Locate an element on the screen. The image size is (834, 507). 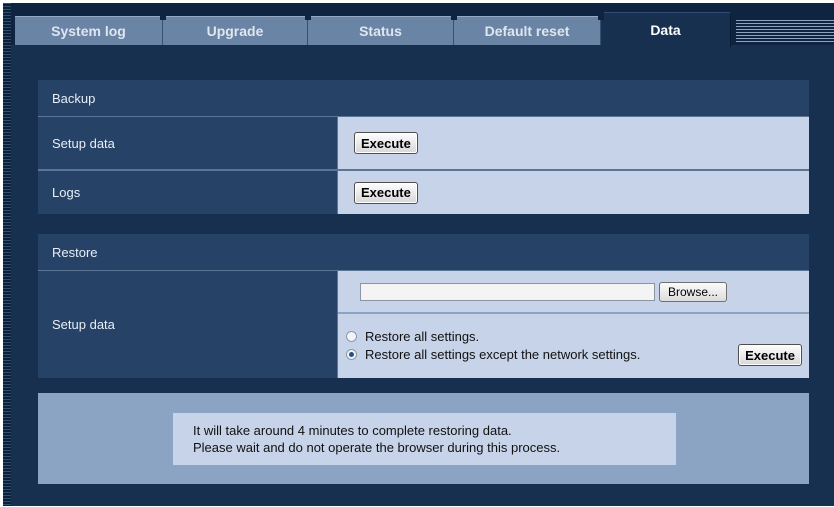
tab-status: Status is located at coordinates (381, 30).